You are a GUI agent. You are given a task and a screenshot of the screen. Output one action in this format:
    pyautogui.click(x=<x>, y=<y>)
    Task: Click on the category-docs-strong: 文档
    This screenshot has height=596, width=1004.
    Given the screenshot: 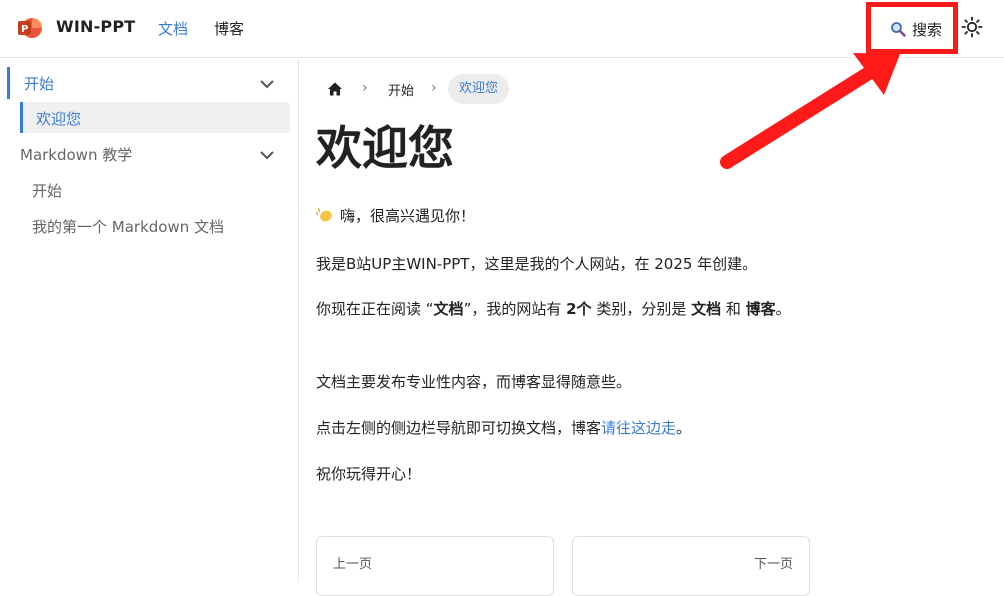 What is the action you would take?
    pyautogui.click(x=706, y=309)
    